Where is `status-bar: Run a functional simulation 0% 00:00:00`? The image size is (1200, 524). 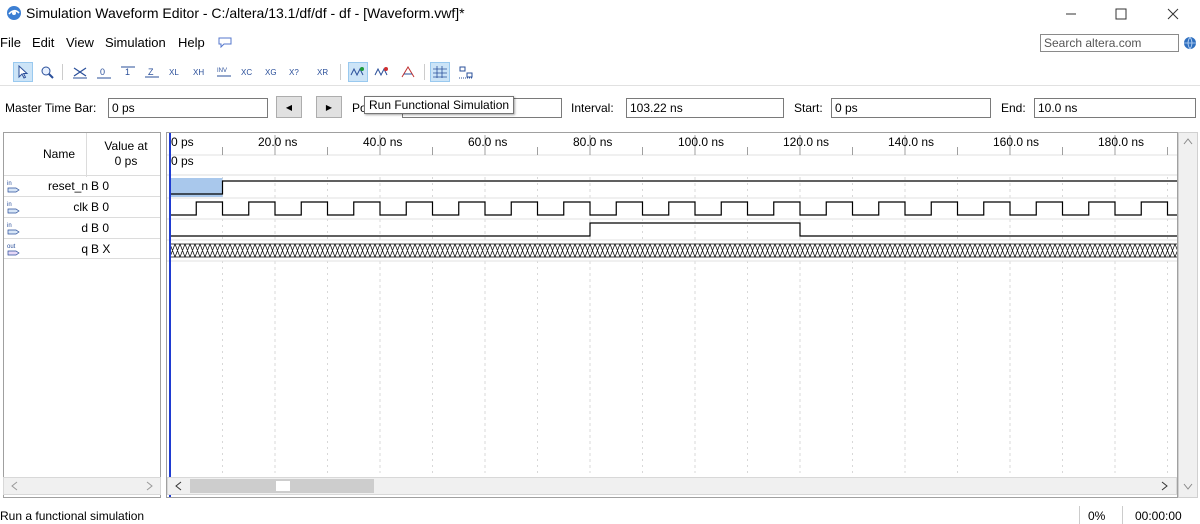 status-bar: Run a functional simulation 0% 00:00:00 is located at coordinates (600, 515).